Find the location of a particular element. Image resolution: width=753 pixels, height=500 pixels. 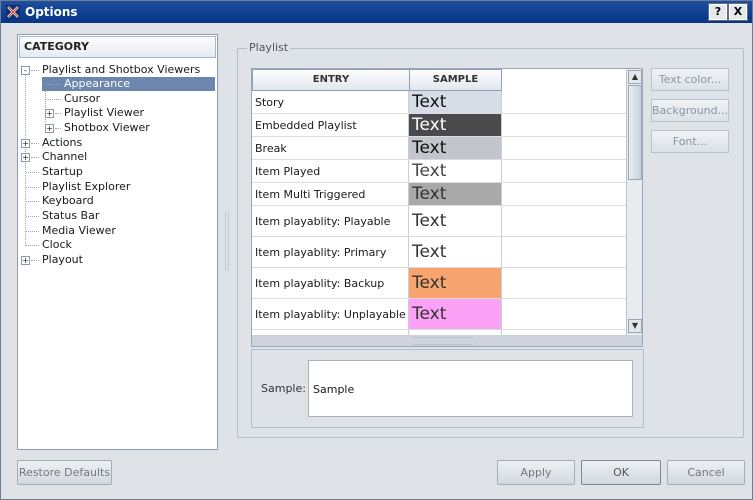

entry-cell: Break is located at coordinates (330, 148).